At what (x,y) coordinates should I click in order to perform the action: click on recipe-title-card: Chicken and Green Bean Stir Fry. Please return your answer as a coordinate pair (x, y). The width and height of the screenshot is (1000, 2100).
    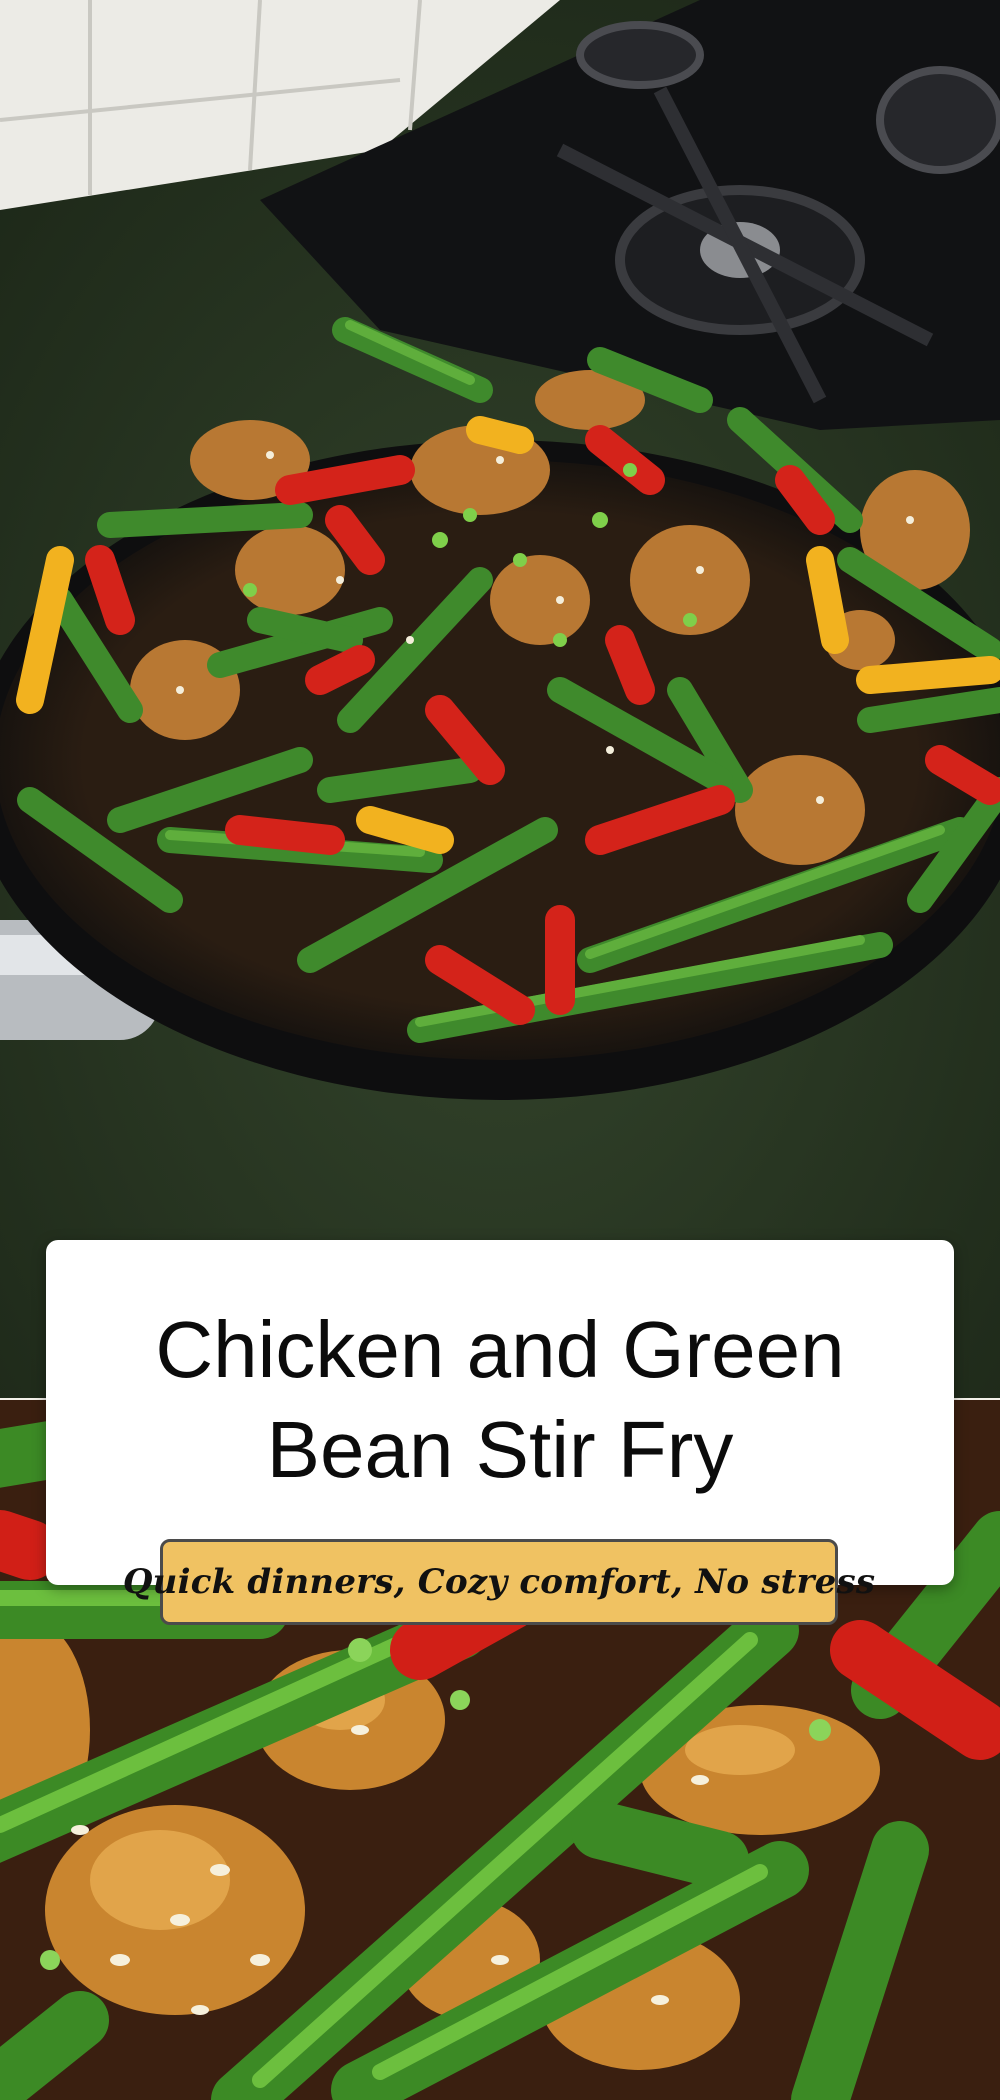
    Looking at the image, I should click on (500, 1412).